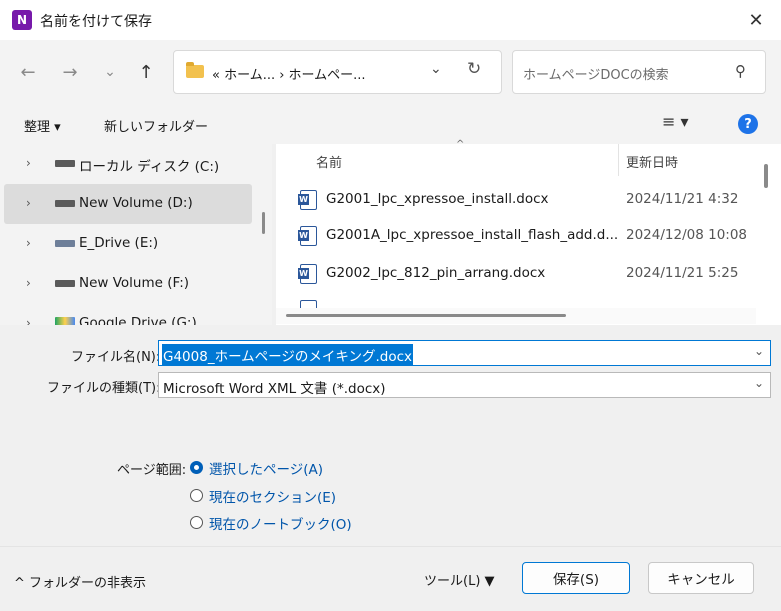 The height and width of the screenshot is (611, 781). Describe the element at coordinates (42, 125) in the screenshot. I see `organize-menu-button: 整理 ▾` at that location.